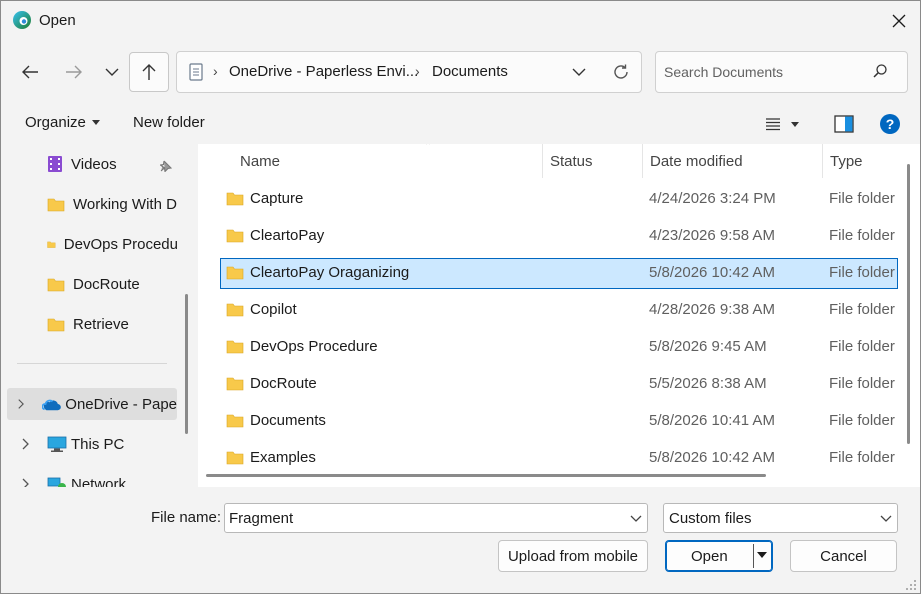 The image size is (921, 594). What do you see at coordinates (709, 556) in the screenshot?
I see `button-label: Open` at bounding box center [709, 556].